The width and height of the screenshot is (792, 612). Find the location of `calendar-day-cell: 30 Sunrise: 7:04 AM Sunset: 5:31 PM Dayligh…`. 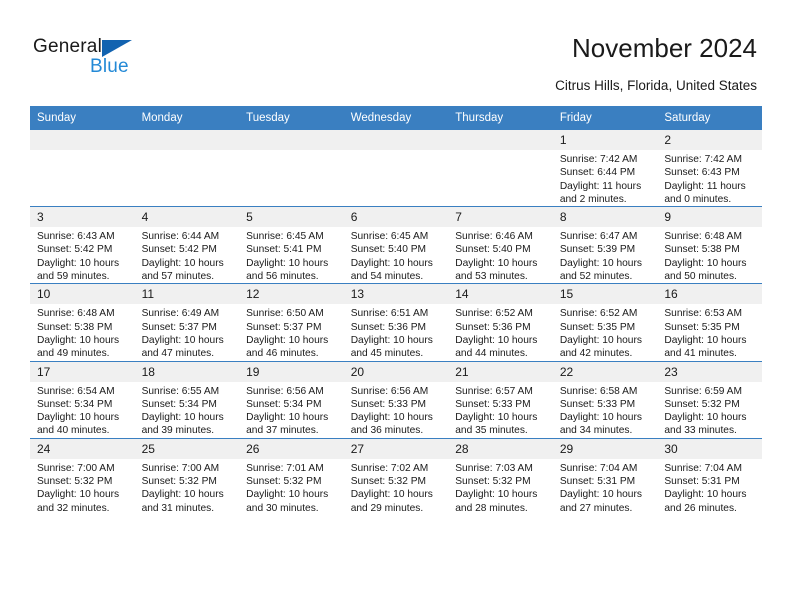

calendar-day-cell: 30 Sunrise: 7:04 AM Sunset: 5:31 PM Dayligh… is located at coordinates (709, 476).